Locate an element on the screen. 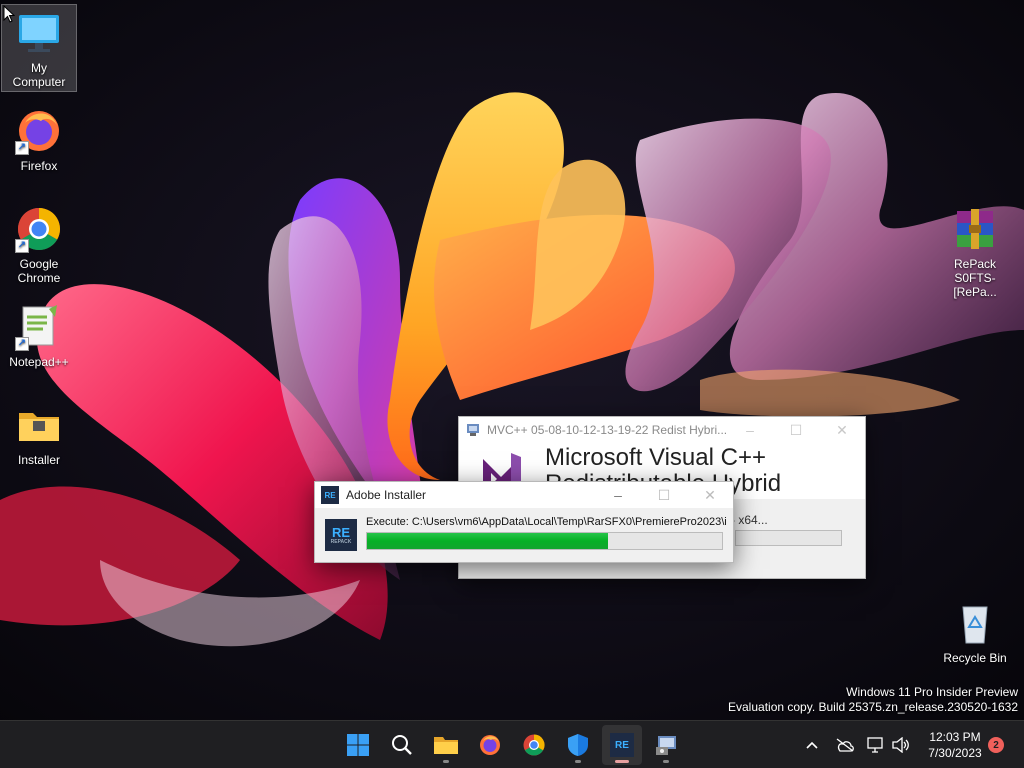 The height and width of the screenshot is (768, 1024). cloud-offline-icon is located at coordinates (845, 745).